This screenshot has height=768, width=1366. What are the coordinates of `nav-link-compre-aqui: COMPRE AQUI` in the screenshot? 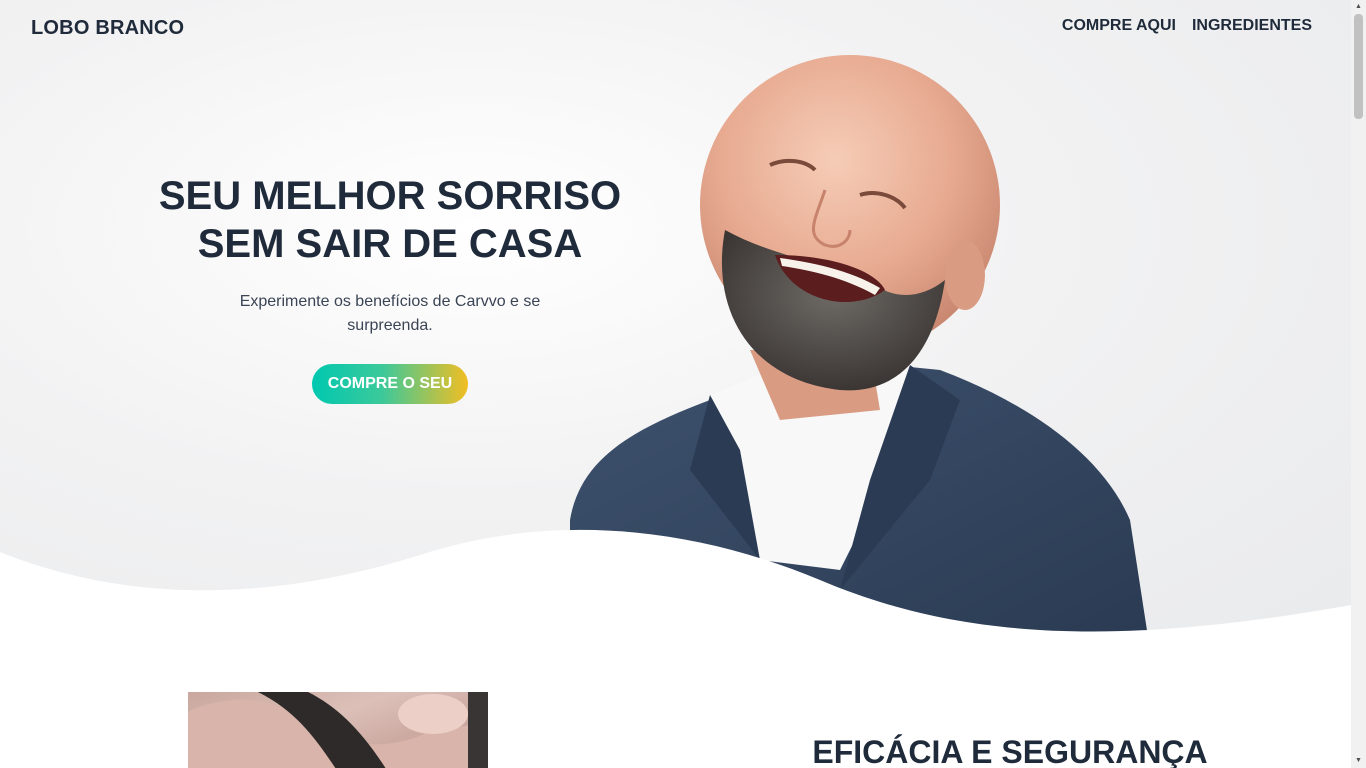 It's located at (1119, 26).